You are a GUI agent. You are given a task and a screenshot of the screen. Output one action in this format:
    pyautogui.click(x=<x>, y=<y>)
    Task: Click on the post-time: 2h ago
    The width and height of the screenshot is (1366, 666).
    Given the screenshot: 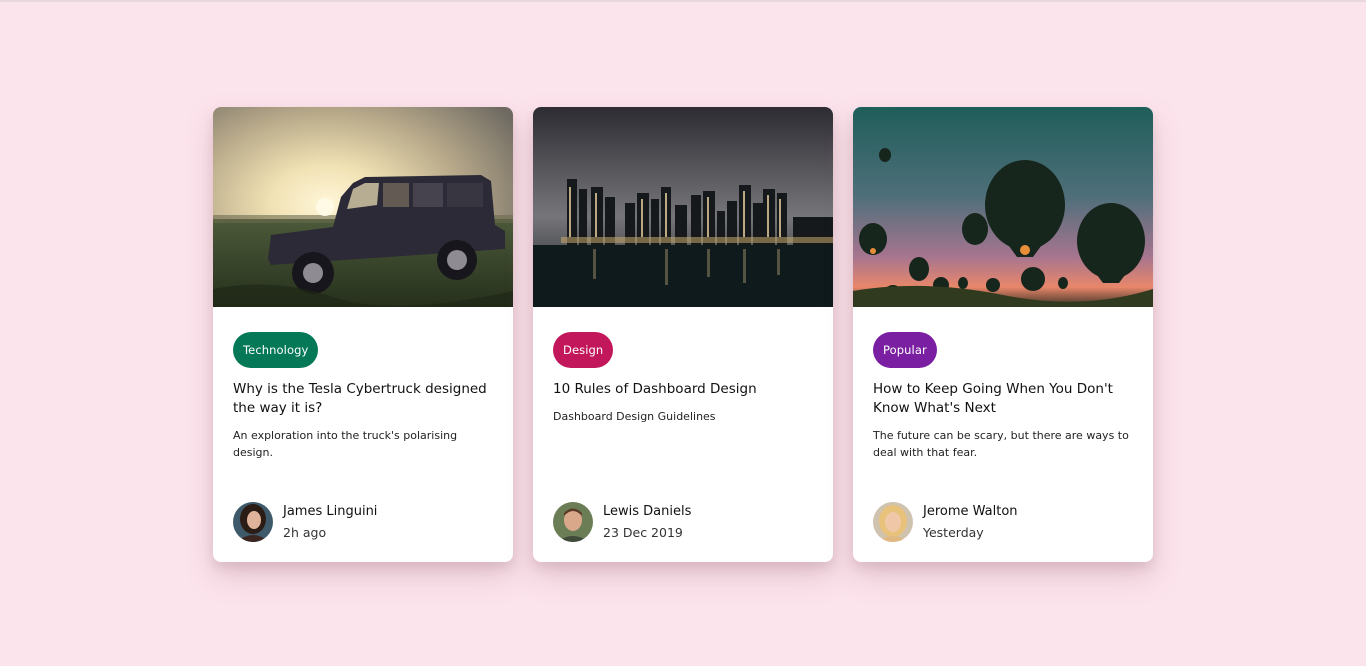 What is the action you would take?
    pyautogui.click(x=305, y=532)
    